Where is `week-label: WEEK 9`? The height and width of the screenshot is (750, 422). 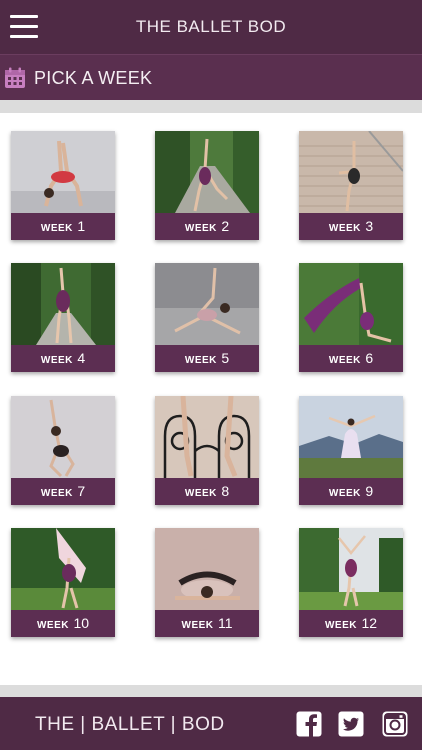 week-label: WEEK 9 is located at coordinates (351, 491).